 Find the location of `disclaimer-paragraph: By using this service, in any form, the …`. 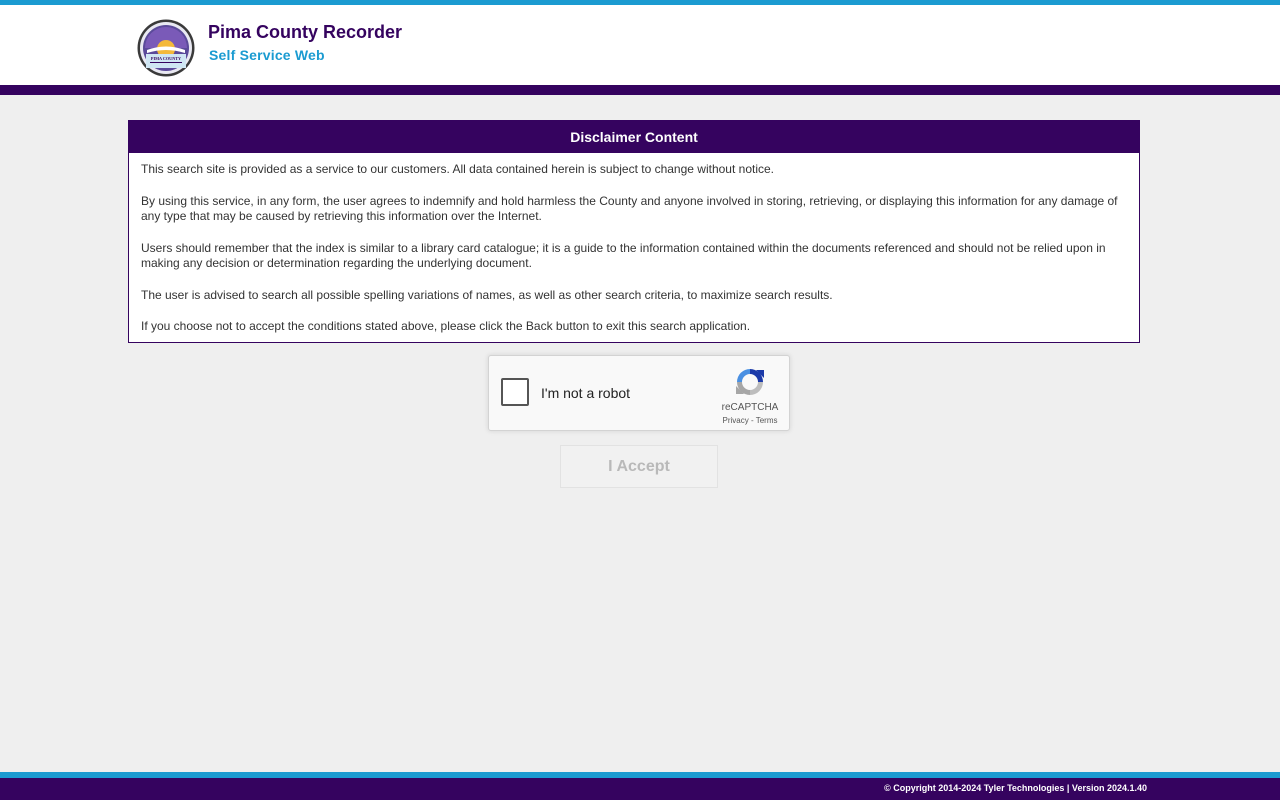

disclaimer-paragraph: By using this service, in any form, the … is located at coordinates (629, 208).